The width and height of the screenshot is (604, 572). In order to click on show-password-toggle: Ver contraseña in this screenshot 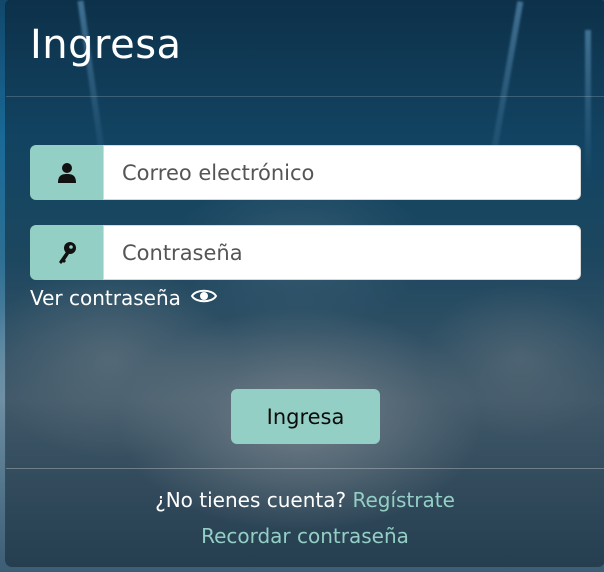, I will do `click(124, 298)`.